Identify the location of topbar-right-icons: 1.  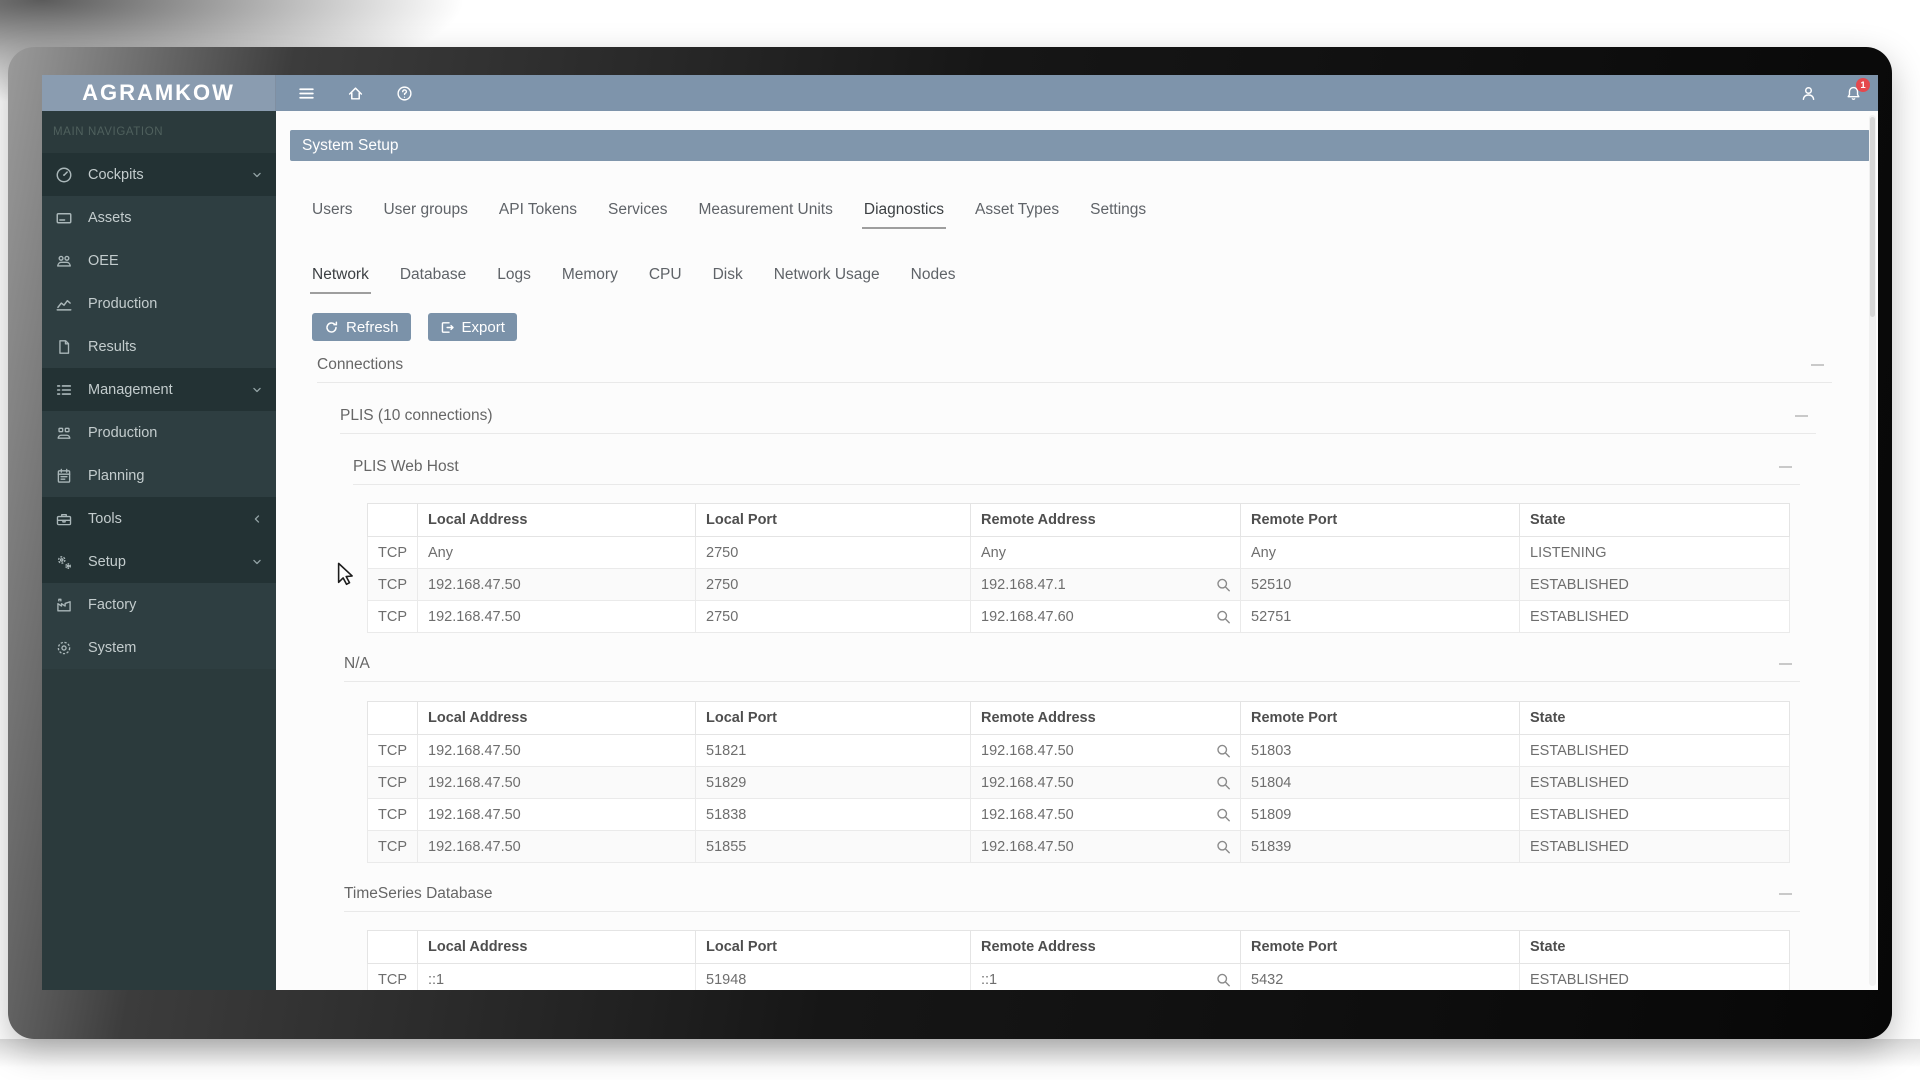
(1834, 93).